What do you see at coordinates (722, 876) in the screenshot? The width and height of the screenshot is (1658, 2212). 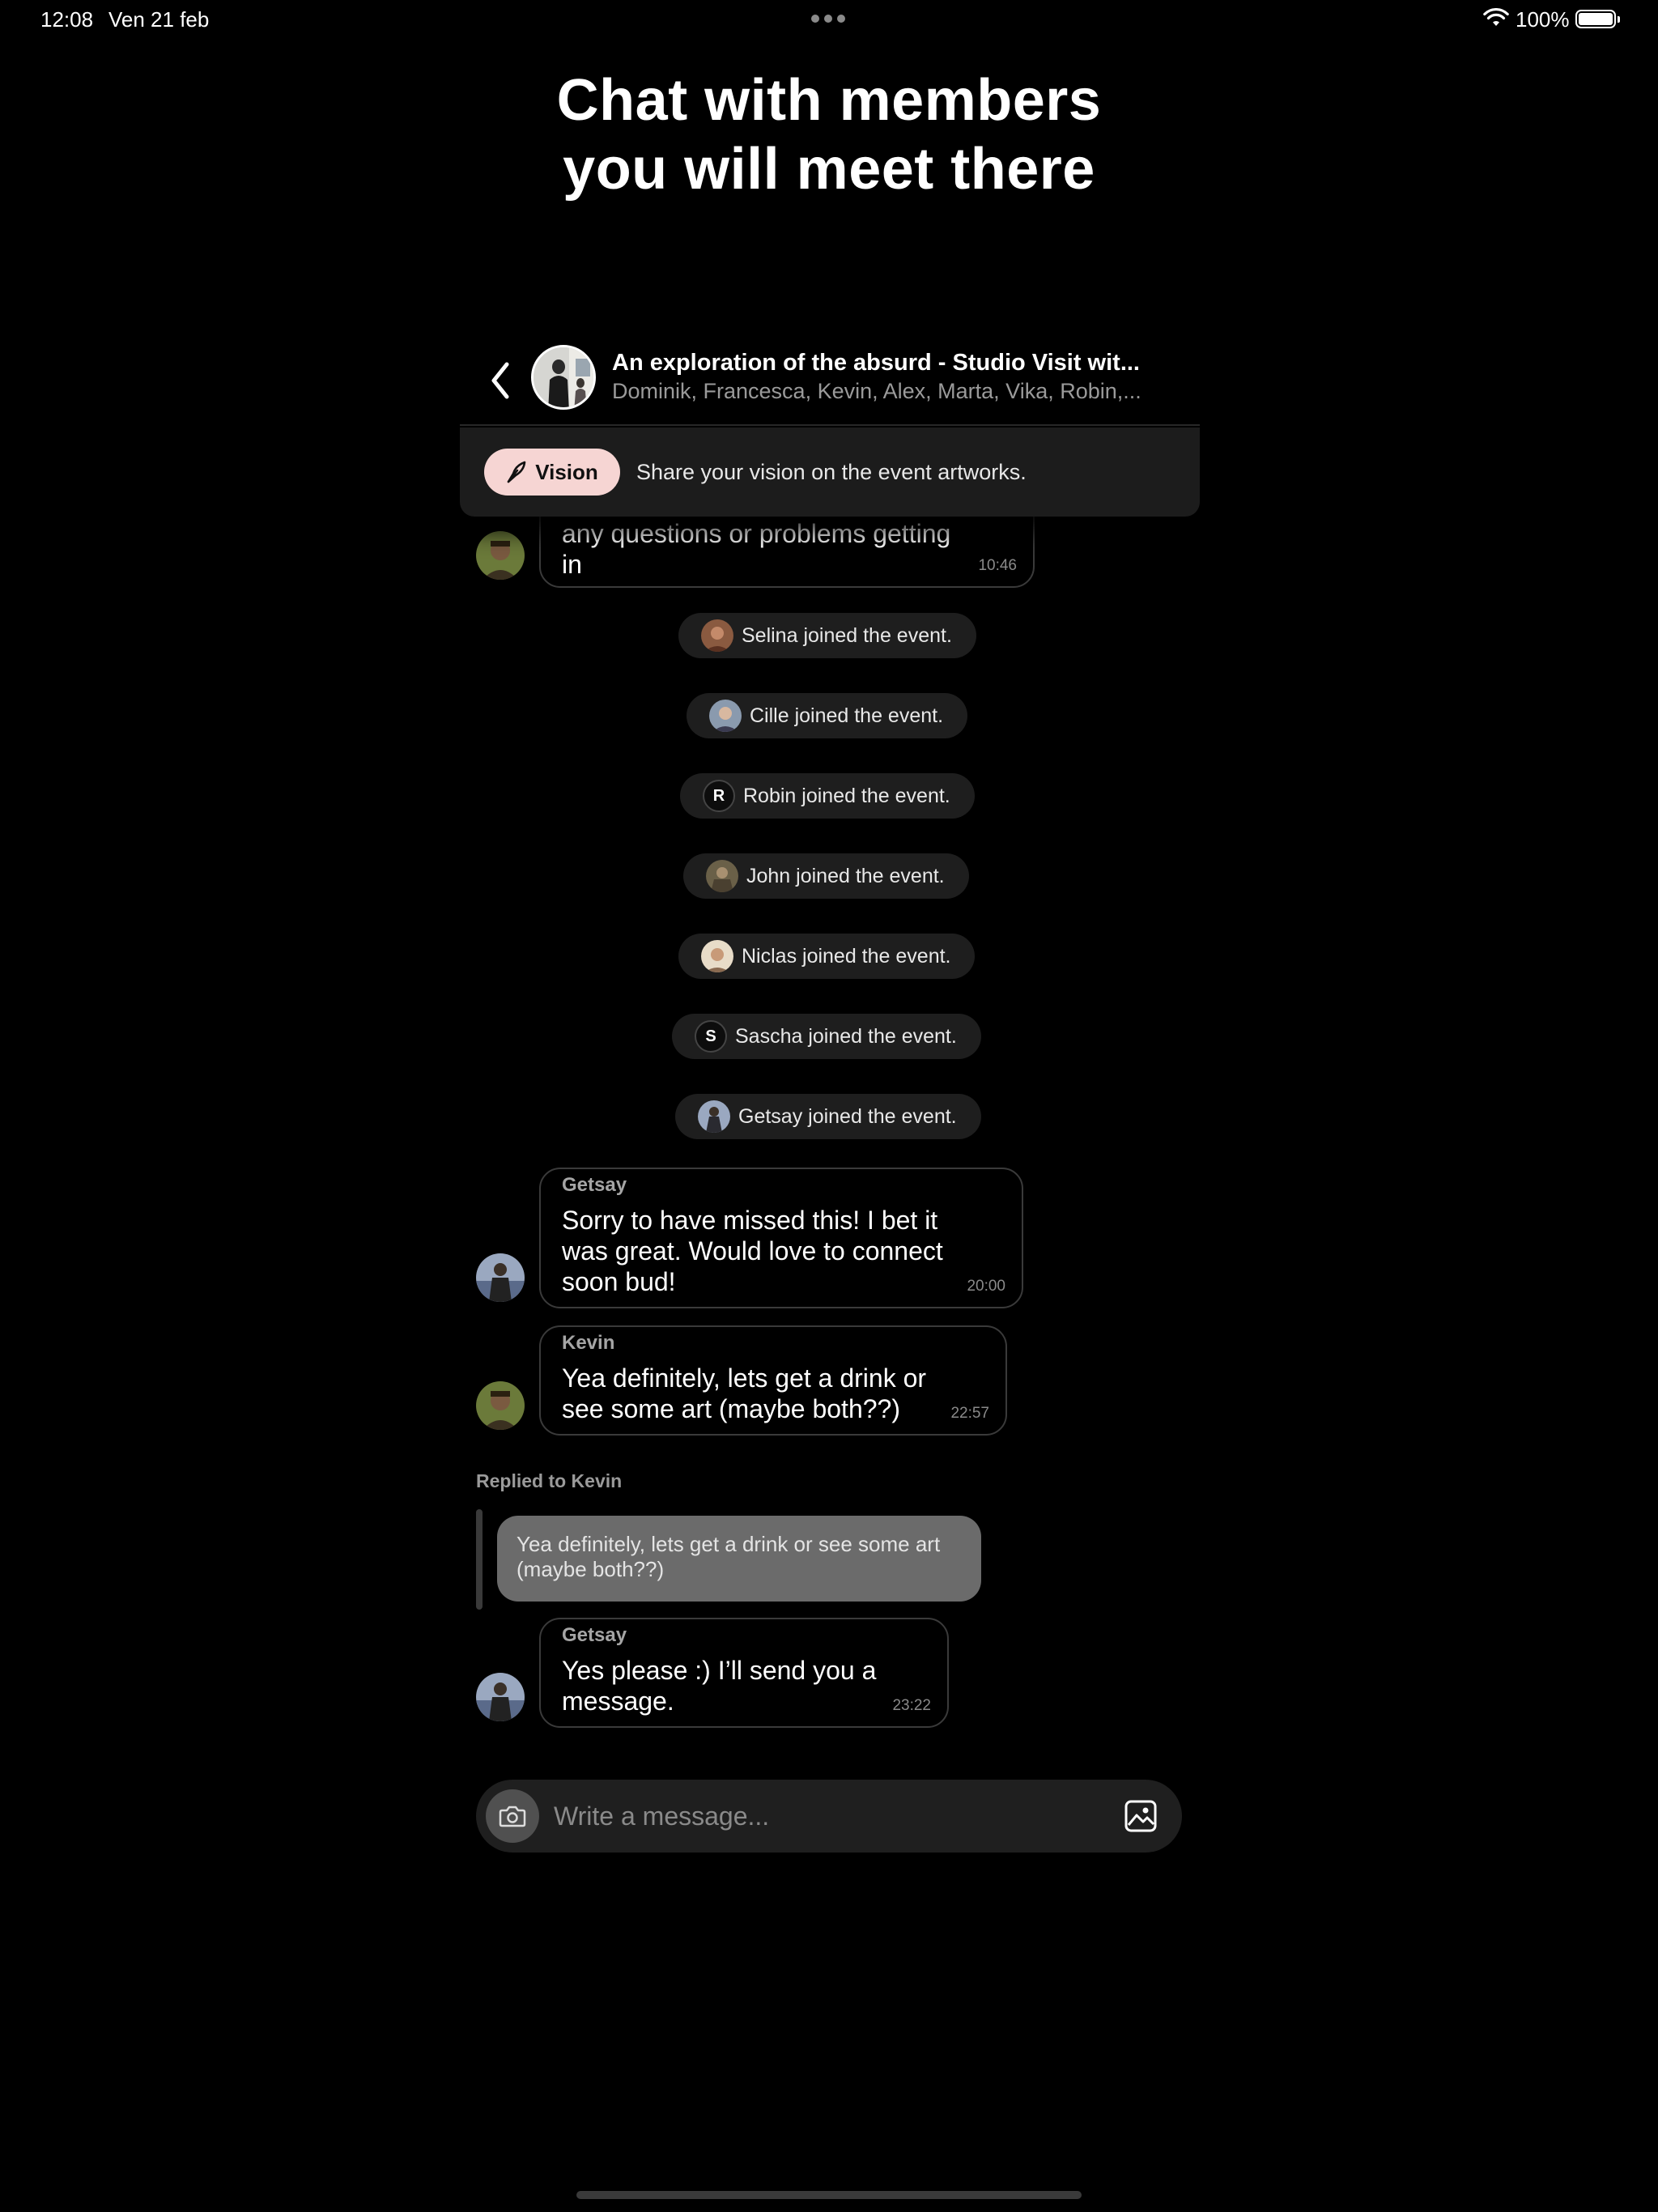 I see `avatar-john` at bounding box center [722, 876].